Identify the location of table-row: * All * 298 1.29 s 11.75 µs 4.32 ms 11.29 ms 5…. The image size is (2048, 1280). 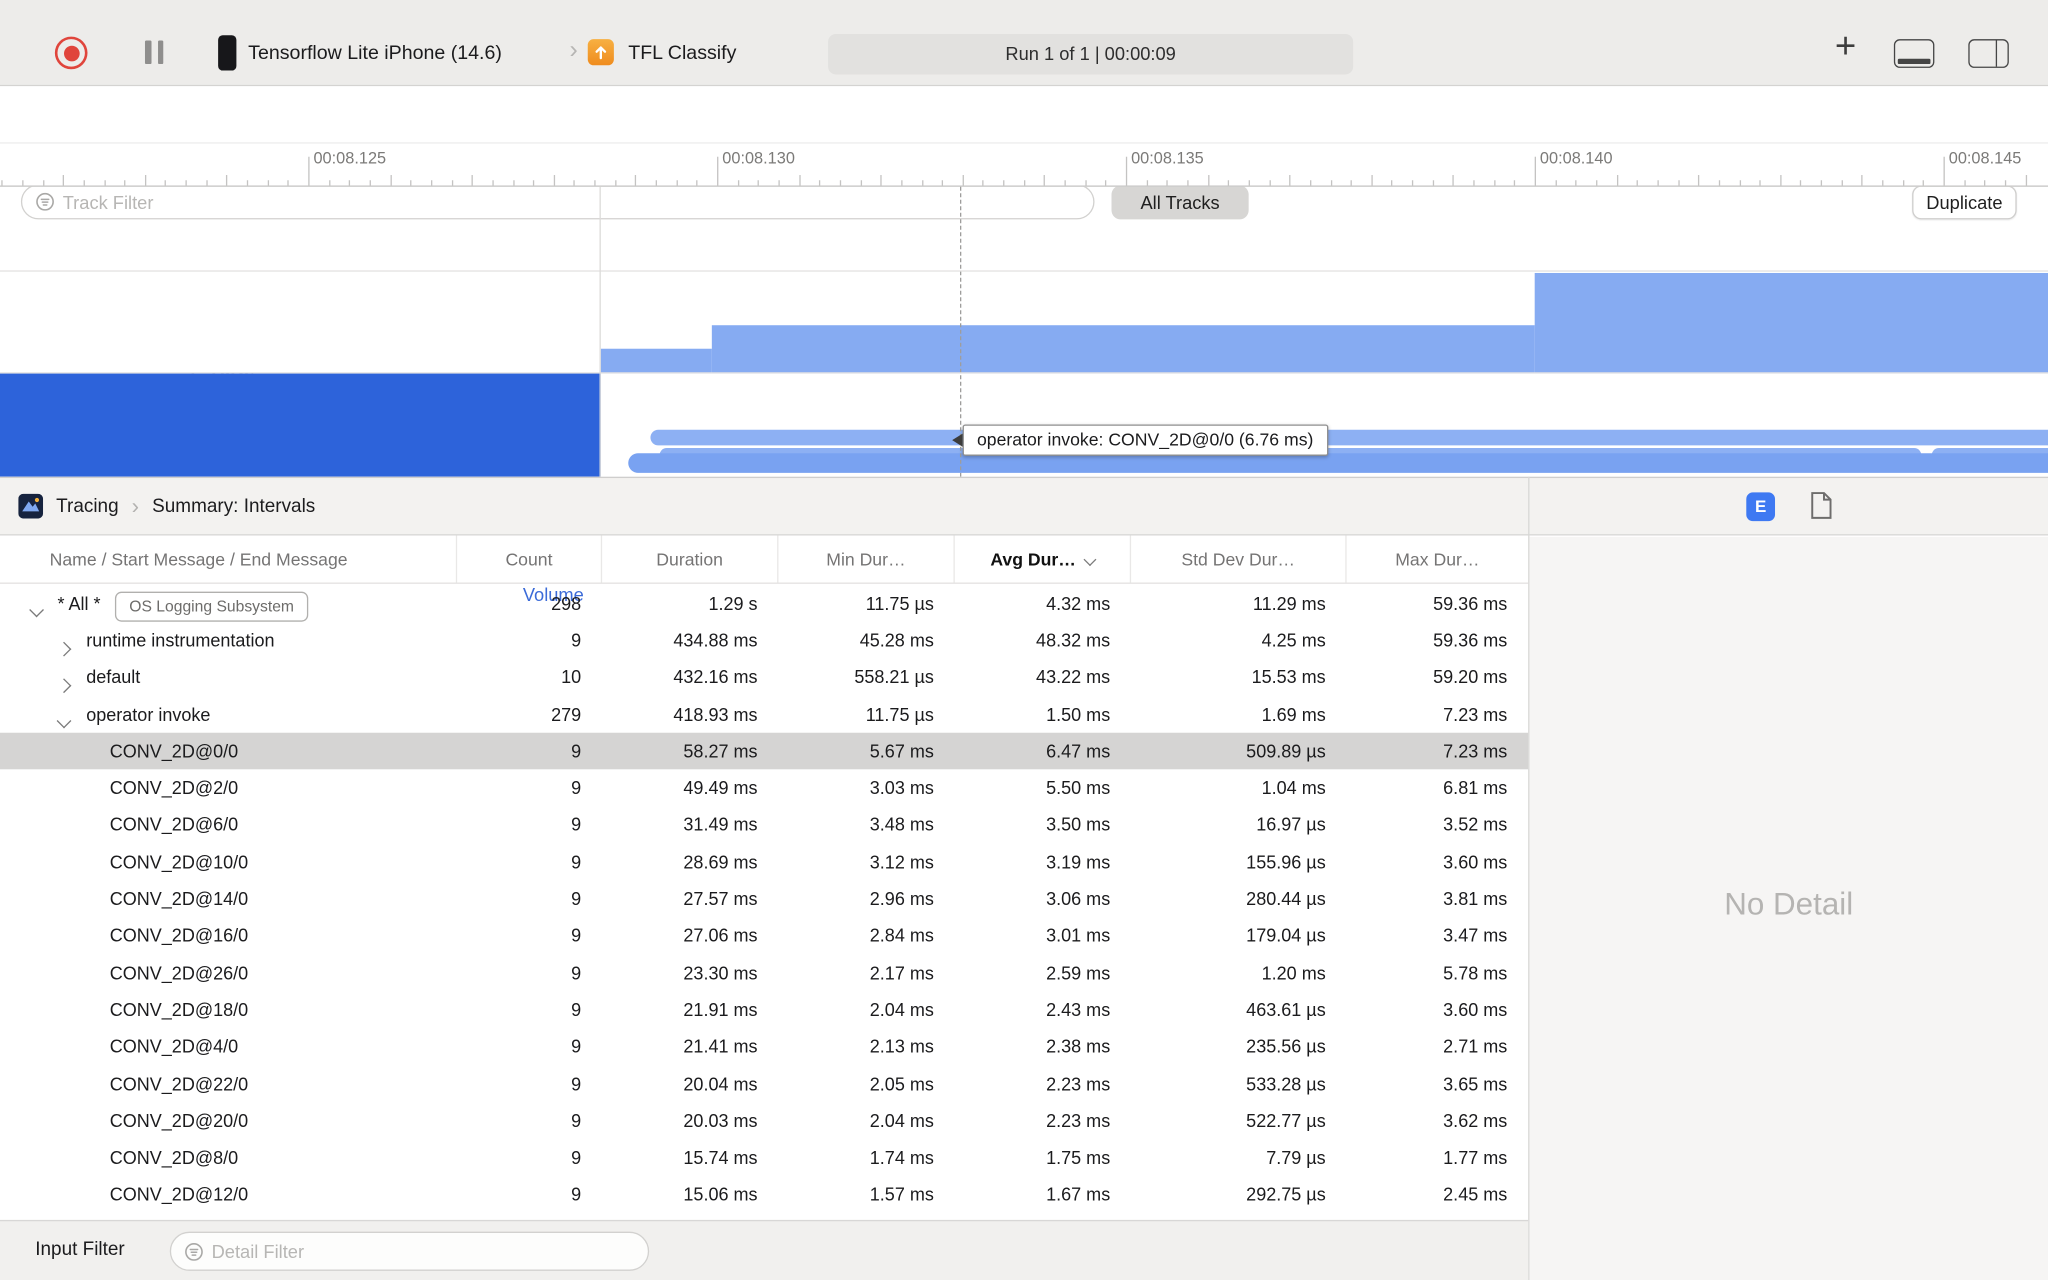
(764, 603).